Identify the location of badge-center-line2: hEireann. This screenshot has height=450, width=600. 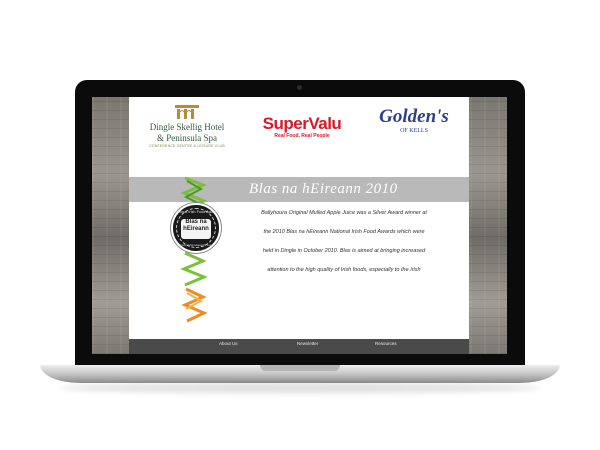
(196, 229).